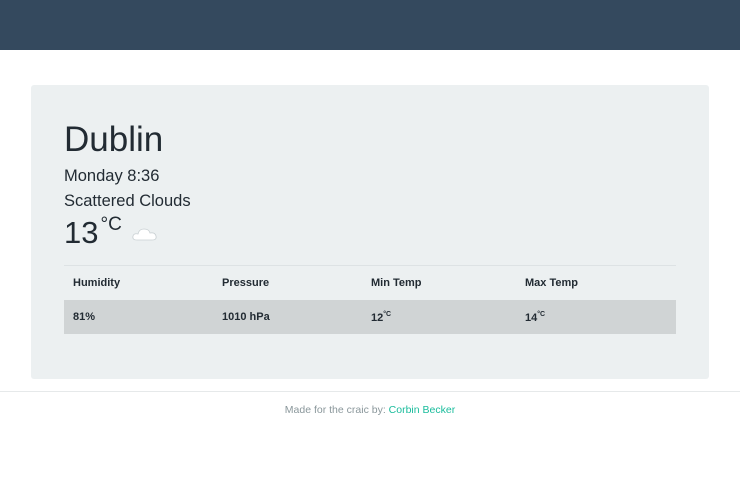 This screenshot has height=500, width=740. What do you see at coordinates (97, 283) in the screenshot?
I see `header-humidity: Humidity` at bounding box center [97, 283].